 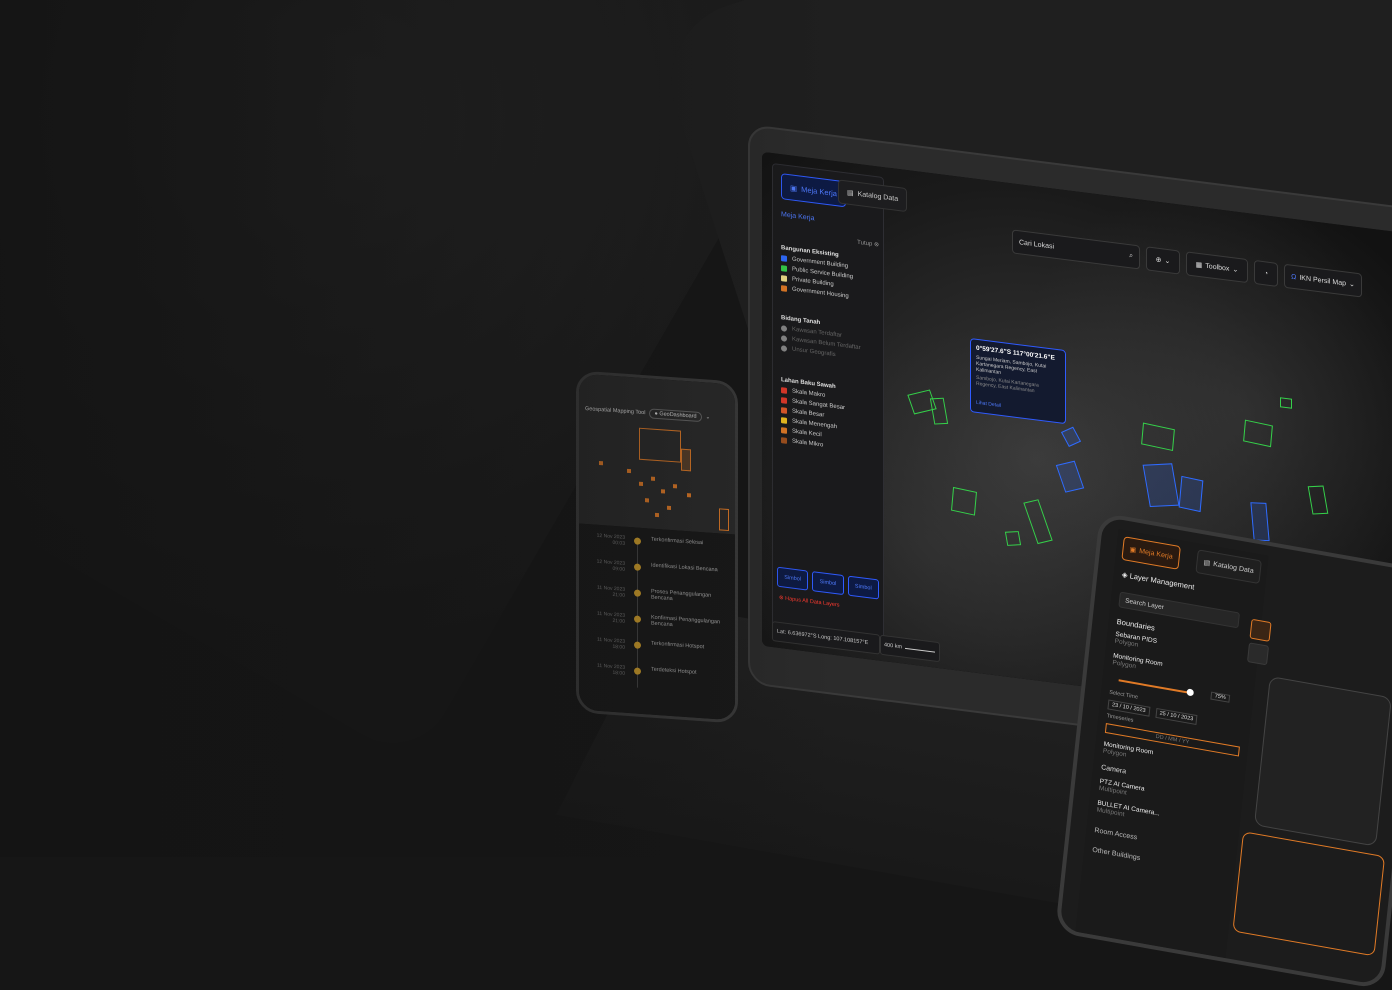 I want to click on panel-title: Meja Kerja, so click(x=798, y=217).